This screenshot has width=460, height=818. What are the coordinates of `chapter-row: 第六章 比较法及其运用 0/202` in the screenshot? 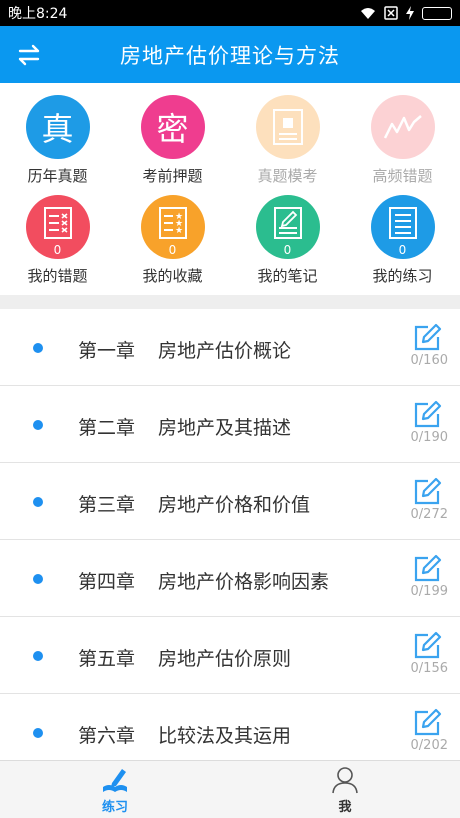 It's located at (230, 727).